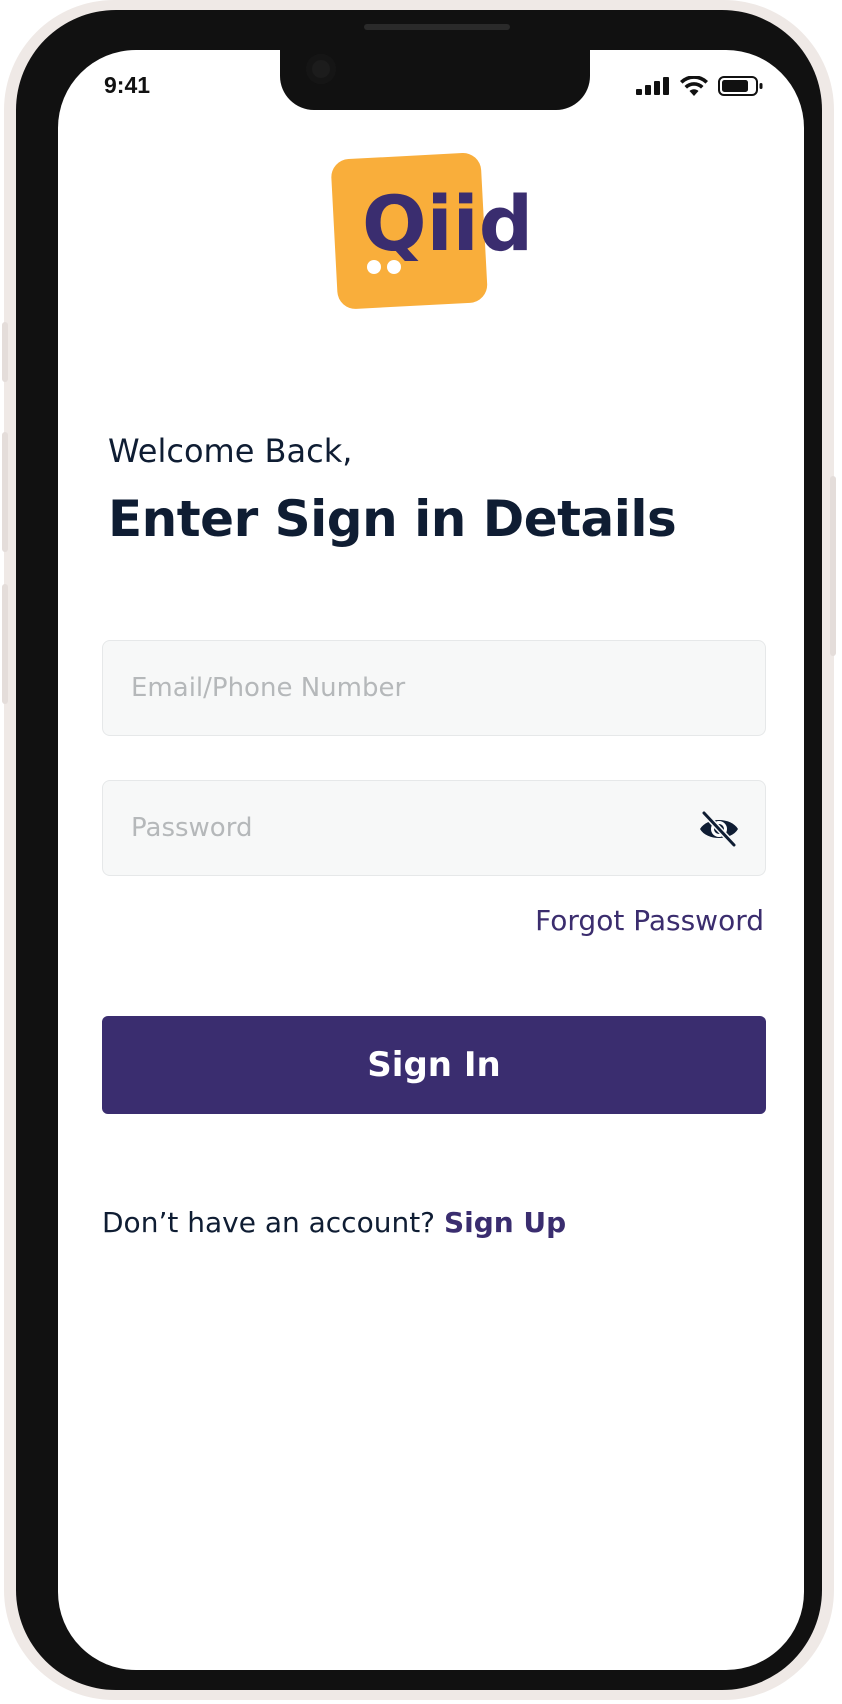 The height and width of the screenshot is (1704, 842). I want to click on mute-switch, so click(5, 352).